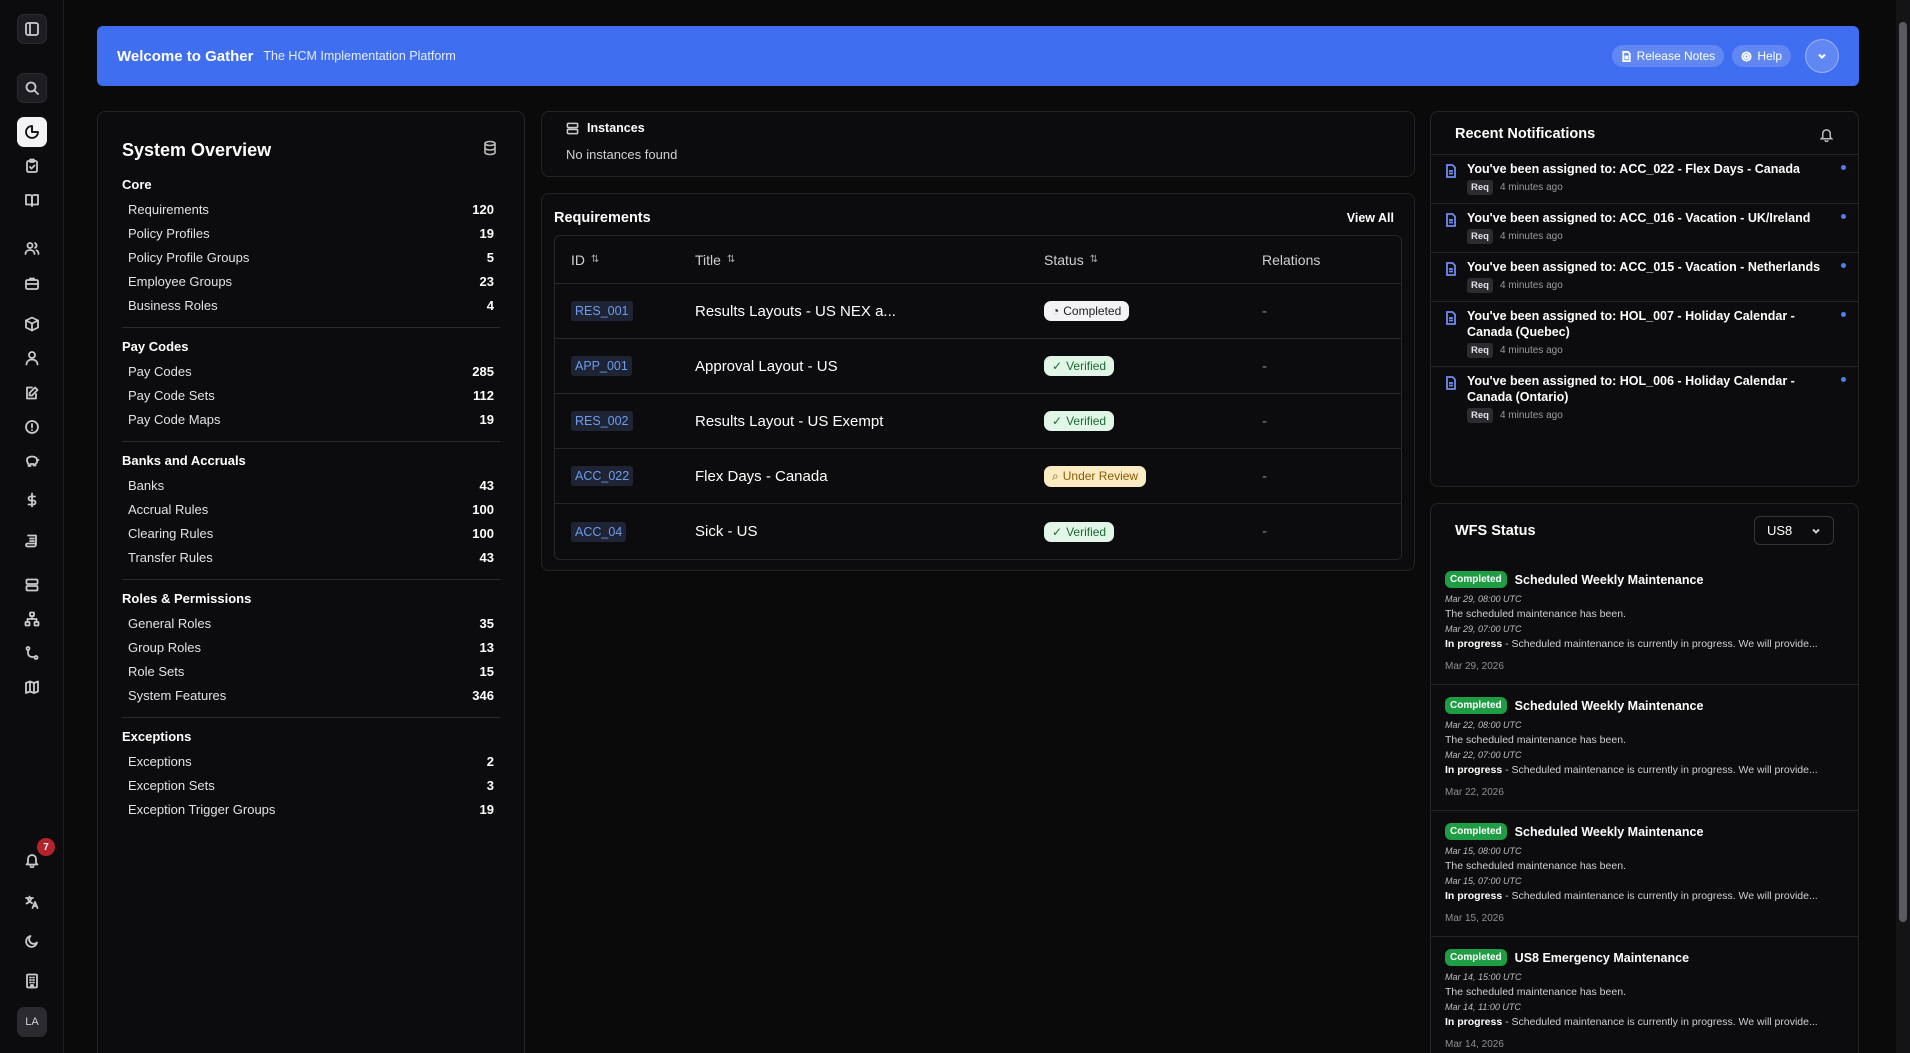 The height and width of the screenshot is (1053, 1910). What do you see at coordinates (32, 687) in the screenshot?
I see `nav-map` at bounding box center [32, 687].